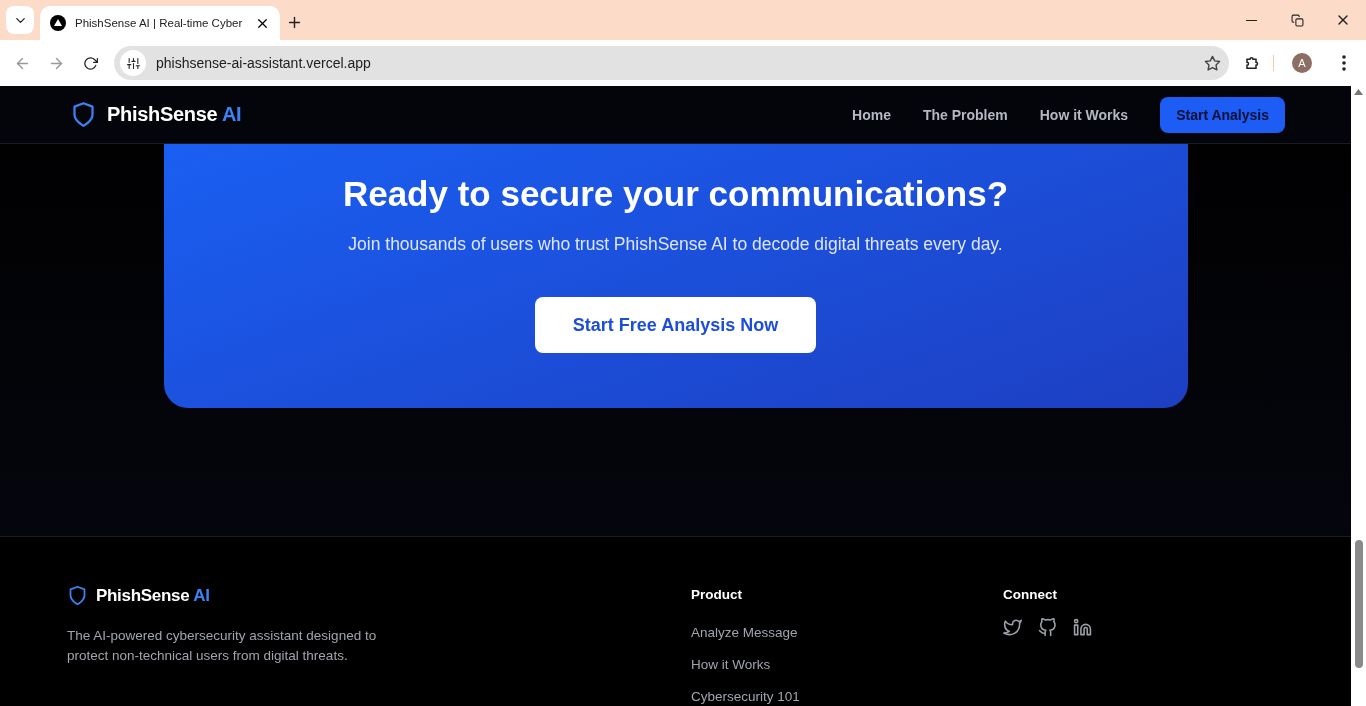 The width and height of the screenshot is (1366, 706). I want to click on start-free-analysis-button: Start Free Analysis Now, so click(675, 325).